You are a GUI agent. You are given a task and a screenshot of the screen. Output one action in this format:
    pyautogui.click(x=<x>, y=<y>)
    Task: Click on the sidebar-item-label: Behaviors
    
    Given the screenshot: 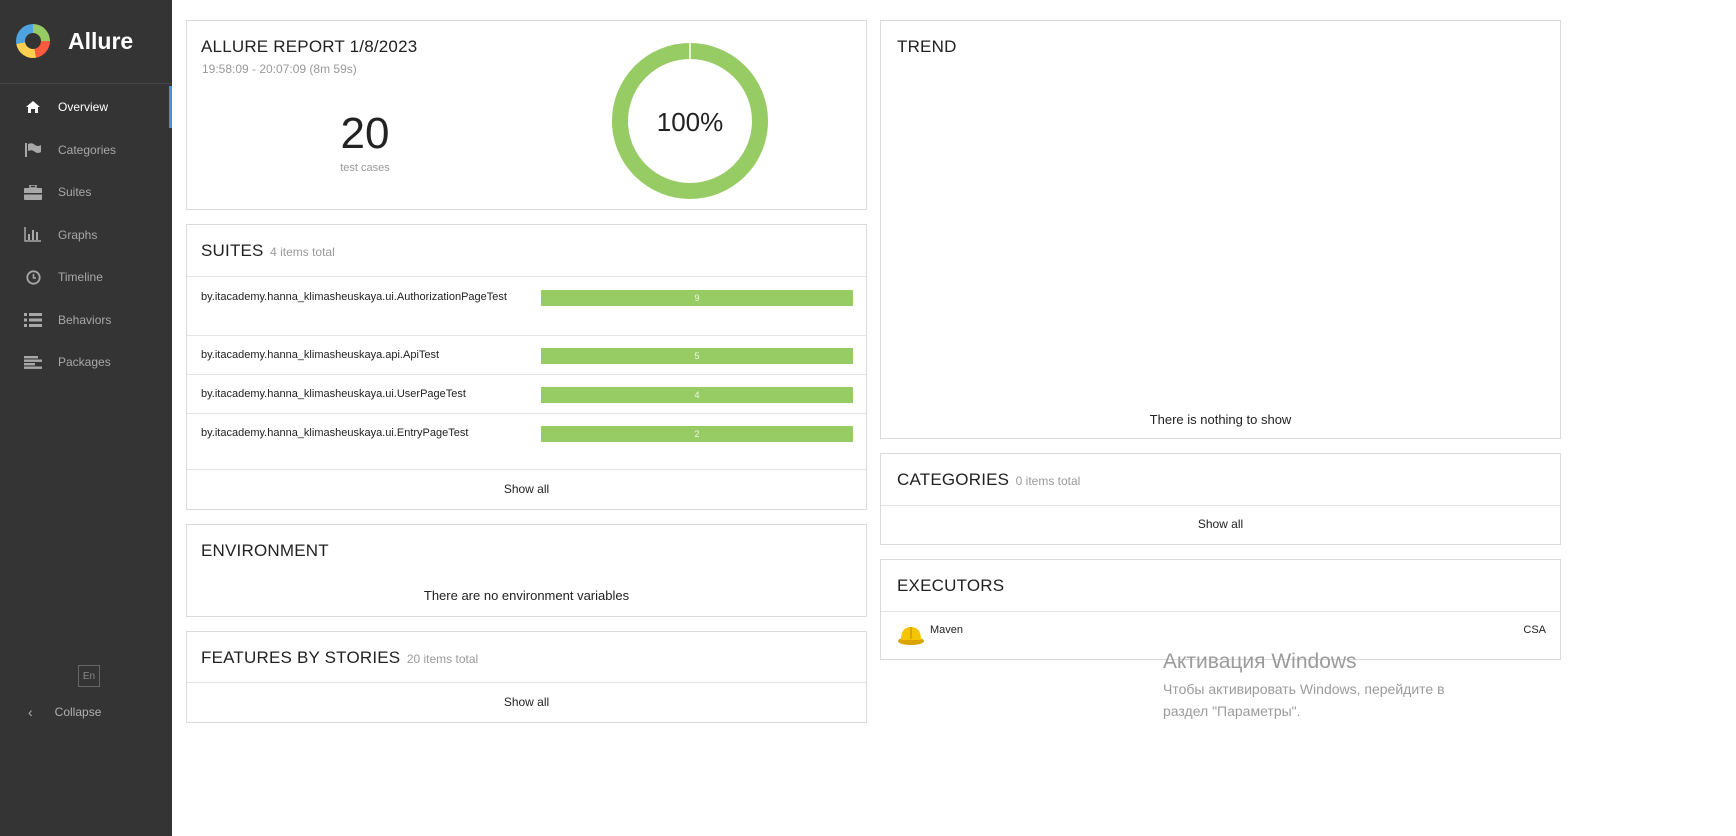 What is the action you would take?
    pyautogui.click(x=85, y=319)
    